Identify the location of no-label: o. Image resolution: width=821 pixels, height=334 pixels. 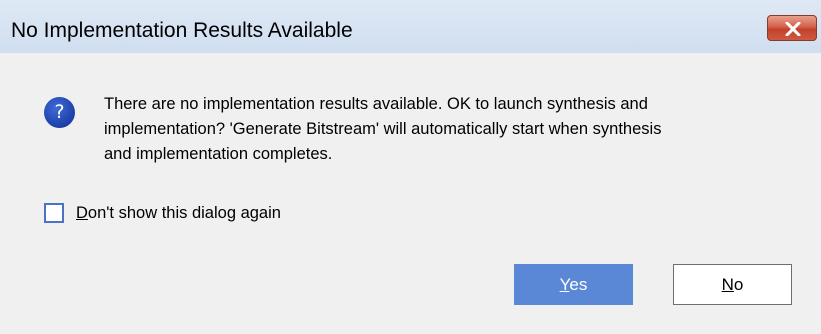
(738, 284).